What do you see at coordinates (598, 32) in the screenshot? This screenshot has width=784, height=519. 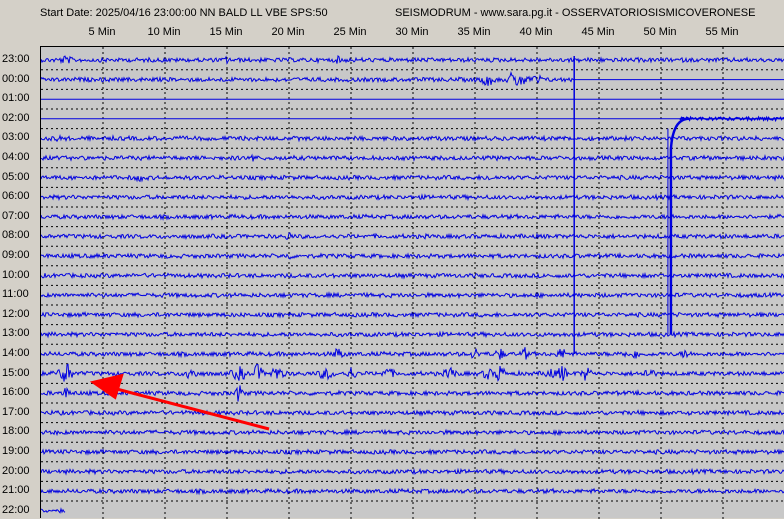 I see `minute-label: 45 Min` at bounding box center [598, 32].